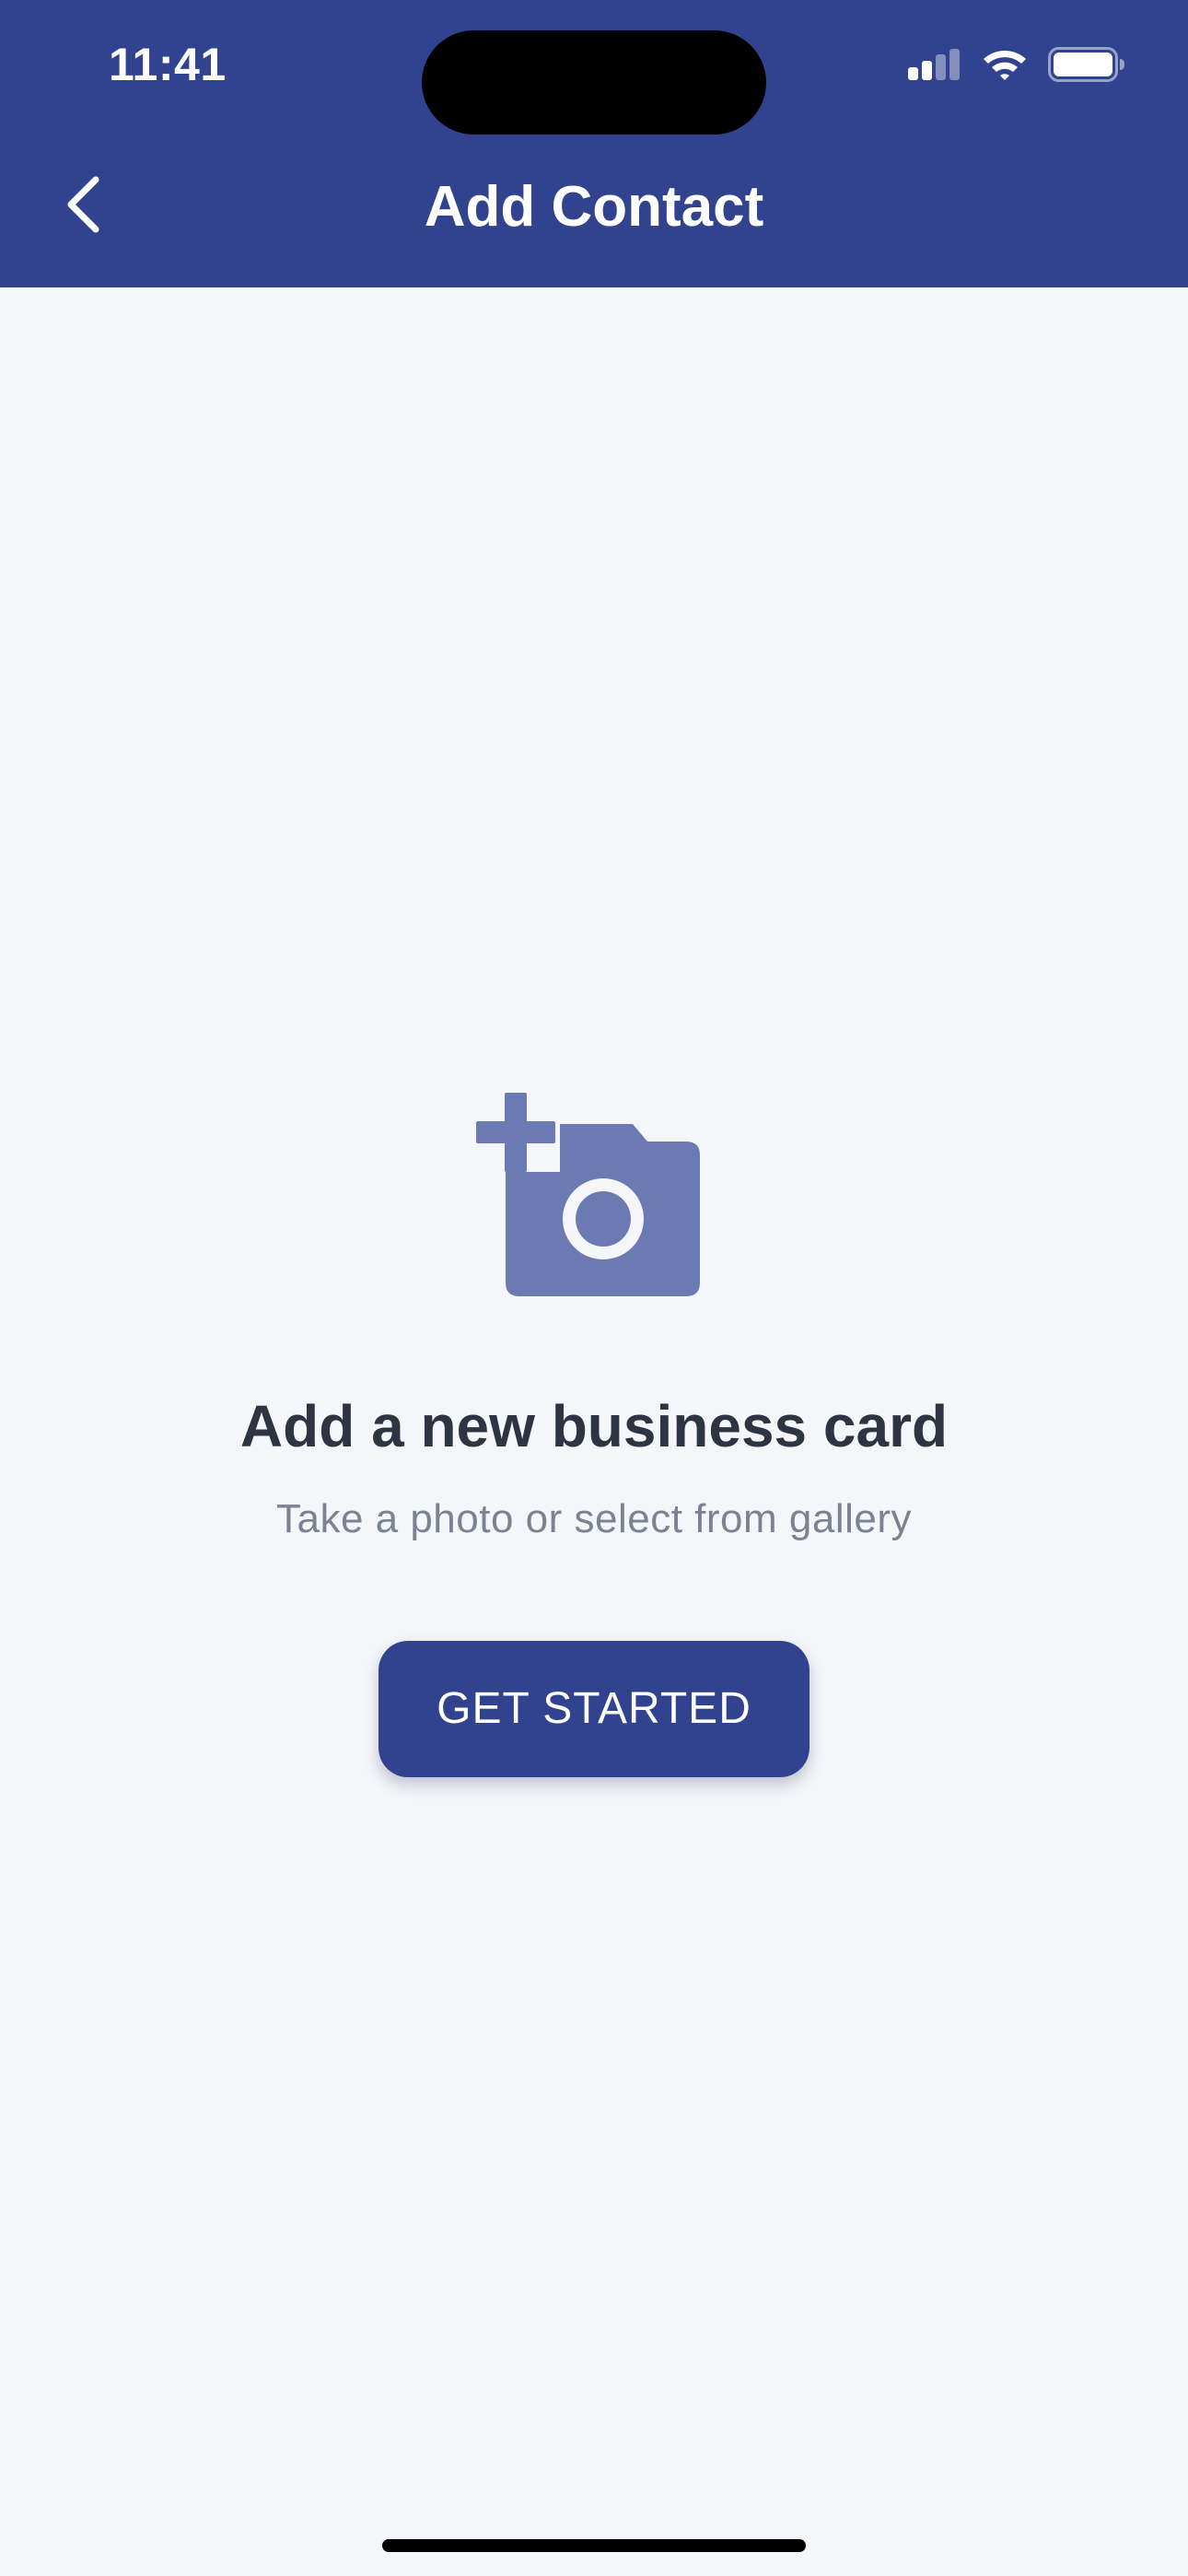  Describe the element at coordinates (594, 1518) in the screenshot. I see `empty-state-subtitle: Take a photo or select from gallery` at that location.